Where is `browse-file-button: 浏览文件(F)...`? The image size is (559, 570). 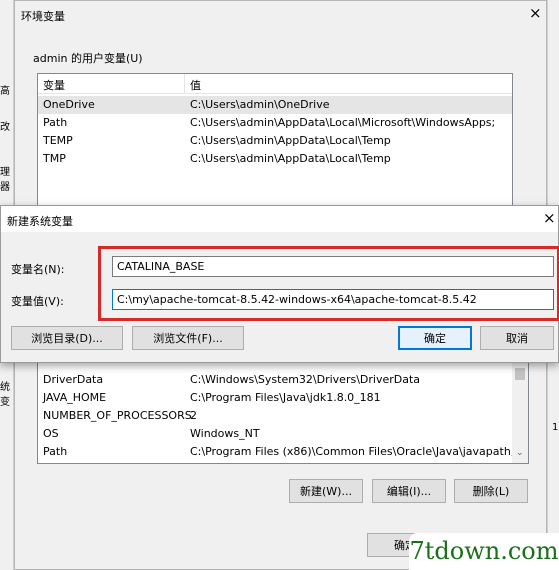 browse-file-button: 浏览文件(F)... is located at coordinates (188, 338).